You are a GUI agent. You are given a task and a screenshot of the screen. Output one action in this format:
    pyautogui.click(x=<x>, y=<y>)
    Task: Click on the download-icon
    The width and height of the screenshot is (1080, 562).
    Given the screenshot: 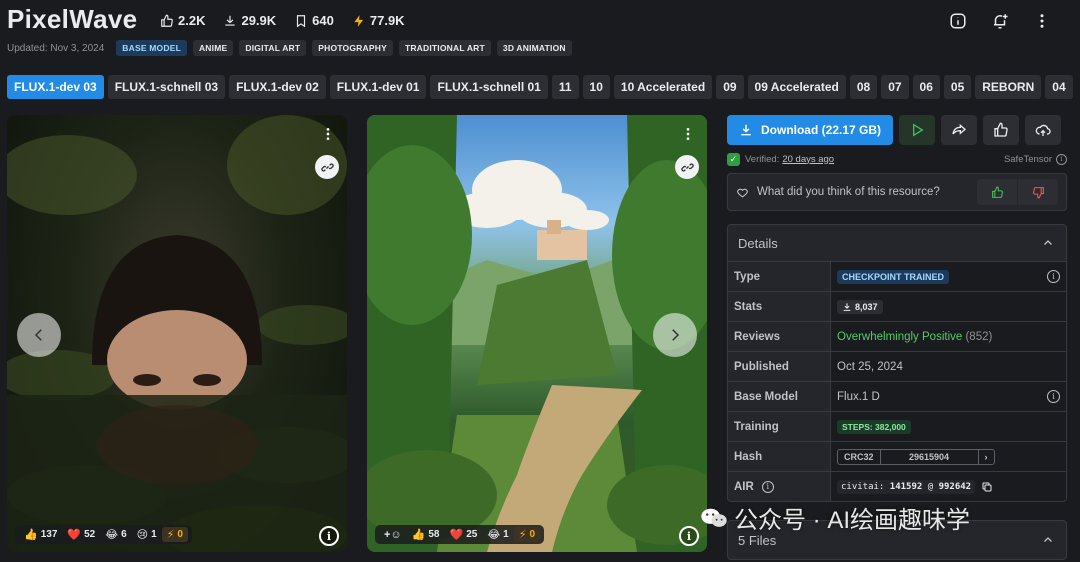 What is the action you would take?
    pyautogui.click(x=230, y=20)
    